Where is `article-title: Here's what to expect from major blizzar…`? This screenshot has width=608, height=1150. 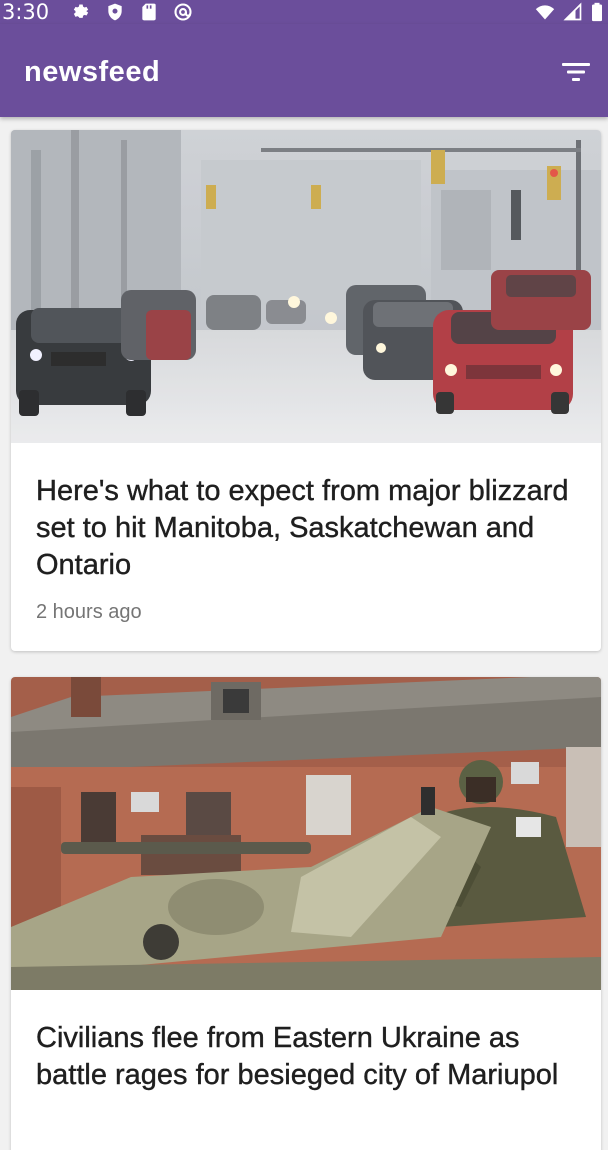 article-title: Here's what to expect from major blizzar… is located at coordinates (306, 528).